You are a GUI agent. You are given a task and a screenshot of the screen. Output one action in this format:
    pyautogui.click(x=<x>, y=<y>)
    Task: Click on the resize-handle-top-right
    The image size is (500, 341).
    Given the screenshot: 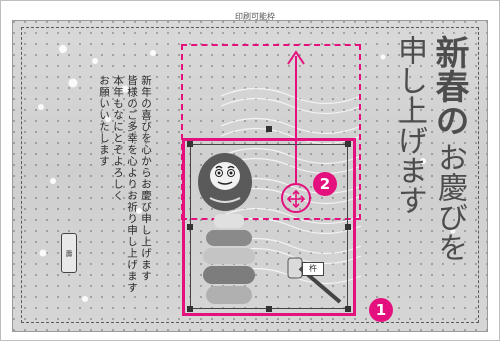 What is the action you would take?
    pyautogui.click(x=348, y=144)
    